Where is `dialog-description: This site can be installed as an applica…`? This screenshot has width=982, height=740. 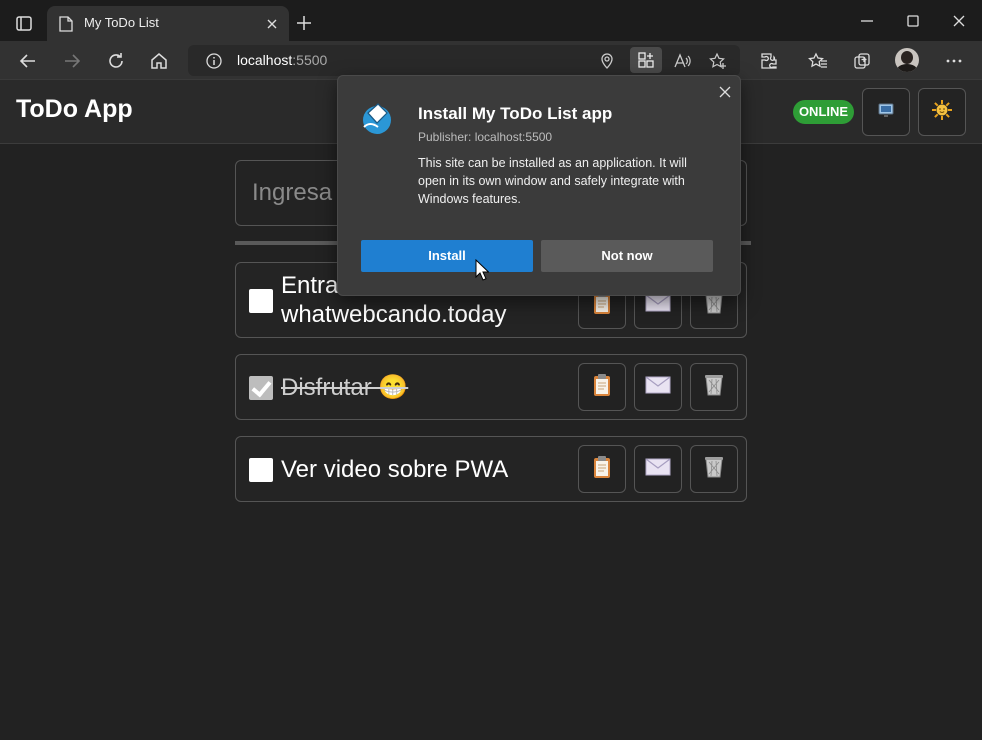
dialog-description: This site can be installed as an applica… is located at coordinates (552, 181).